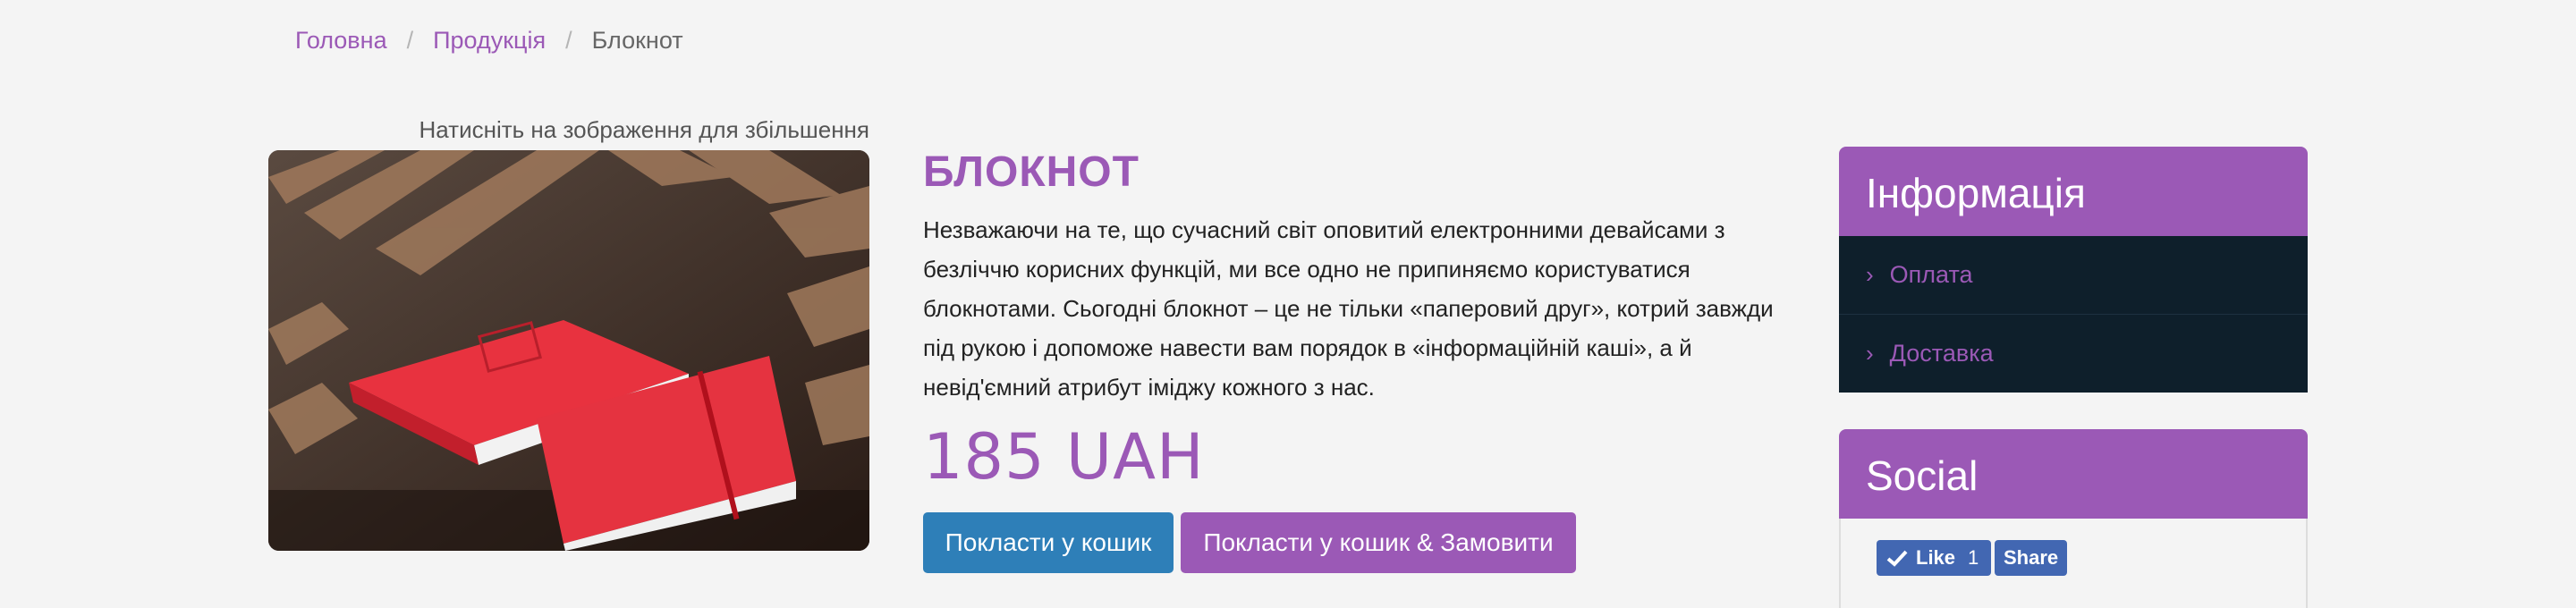 Image resolution: width=2576 pixels, height=608 pixels. I want to click on info-item-label: Оплата, so click(1931, 275).